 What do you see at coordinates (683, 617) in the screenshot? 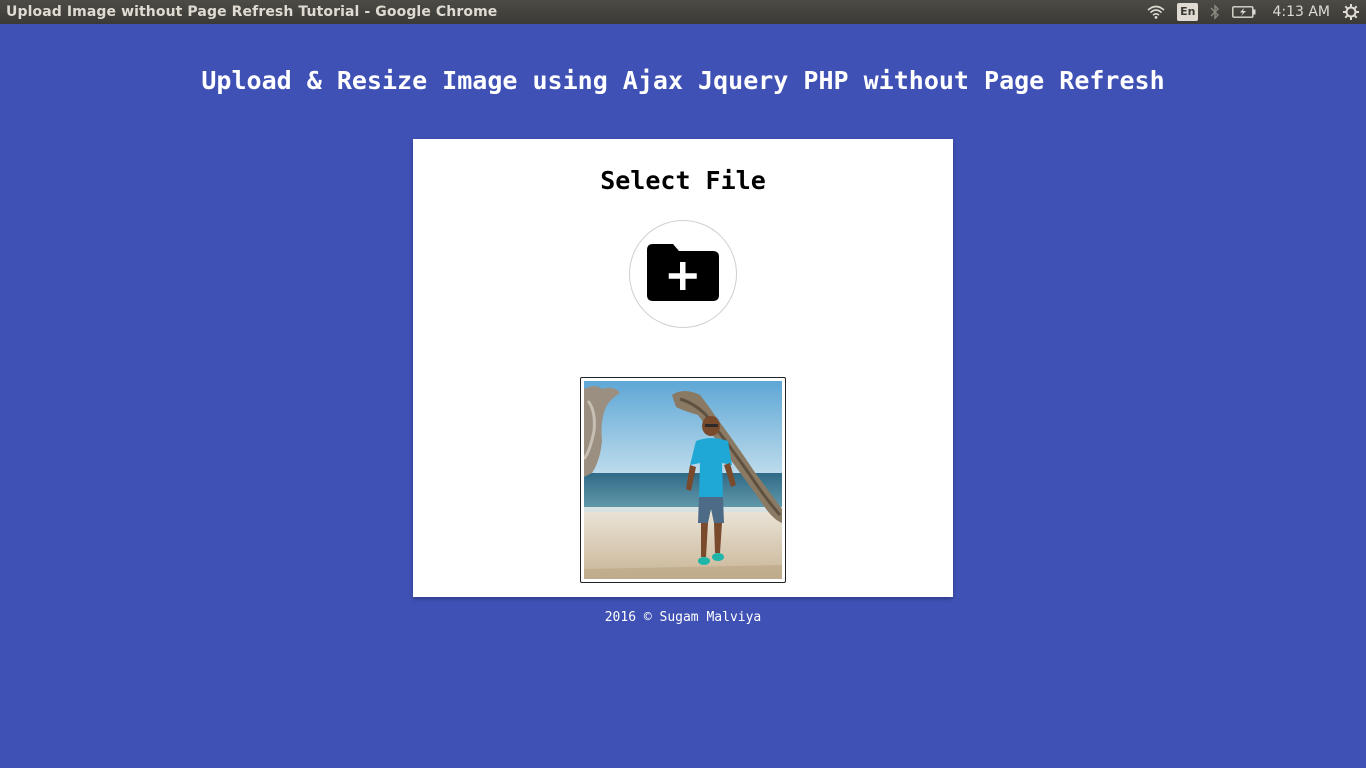
I see `footer-credit: 2016 © Sugam Malviya` at bounding box center [683, 617].